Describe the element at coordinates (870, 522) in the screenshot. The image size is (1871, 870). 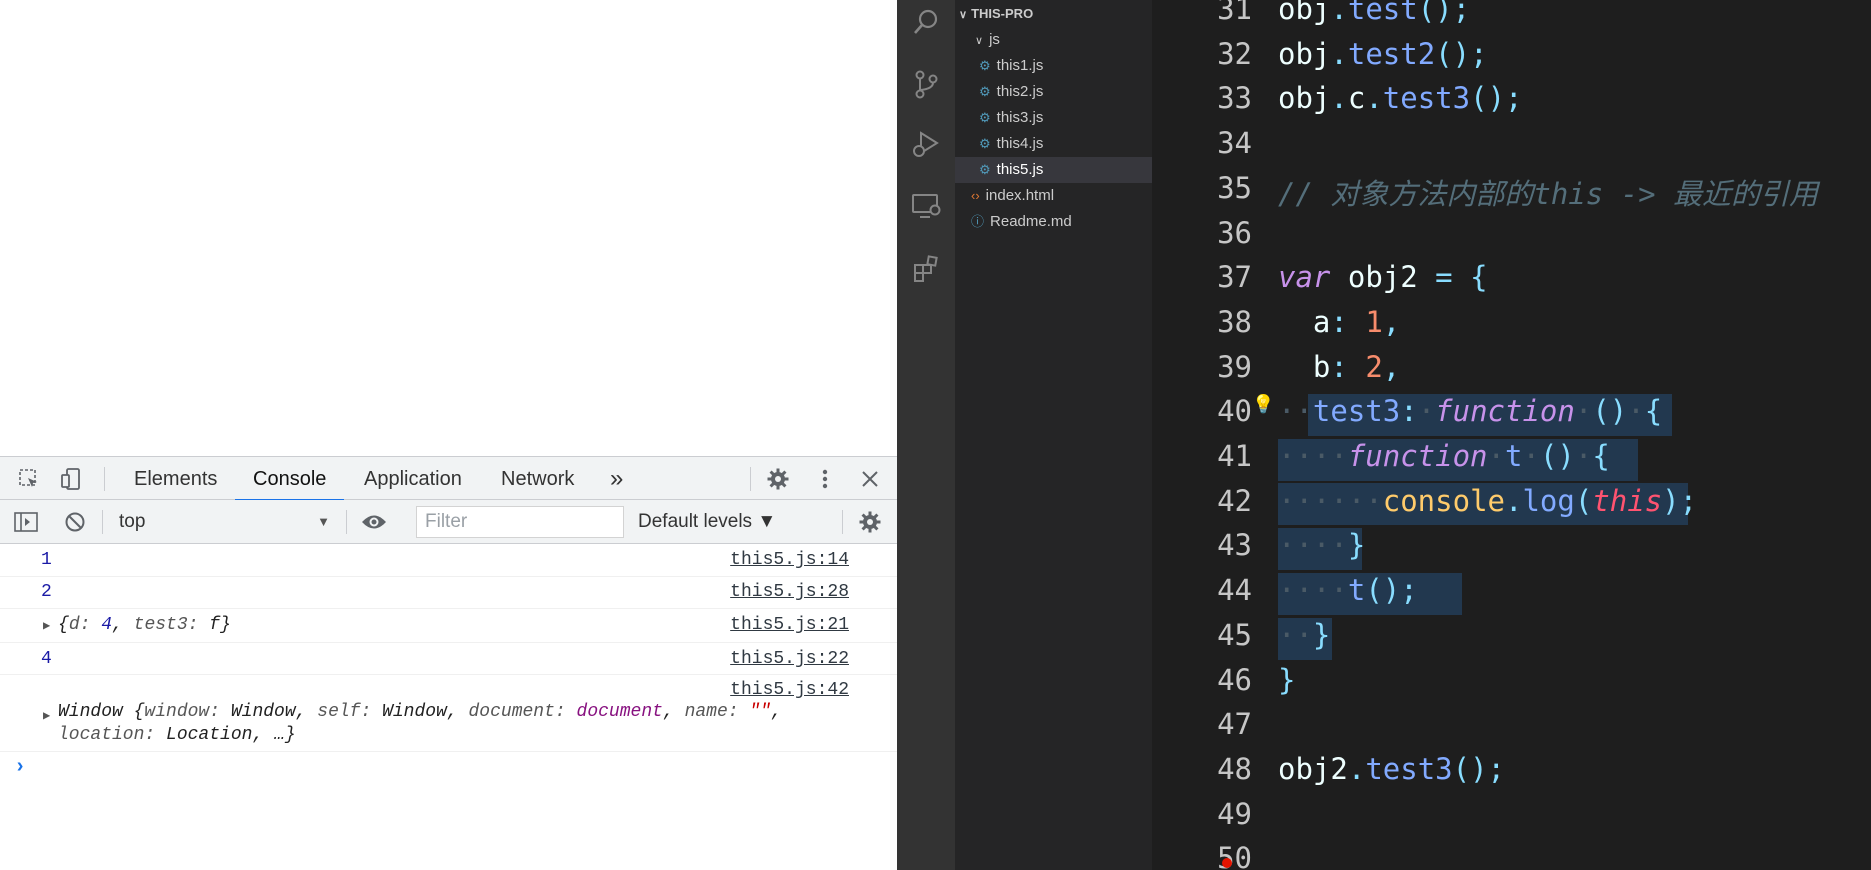
I see `console-settings-gear-icon` at that location.